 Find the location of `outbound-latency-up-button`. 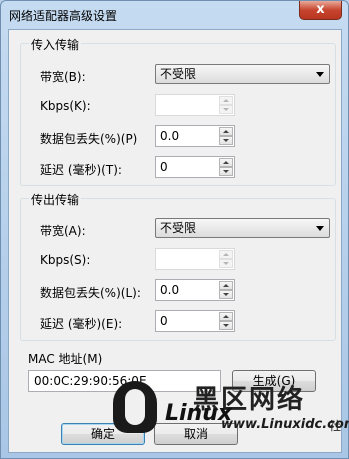

outbound-latency-up-button is located at coordinates (226, 316).